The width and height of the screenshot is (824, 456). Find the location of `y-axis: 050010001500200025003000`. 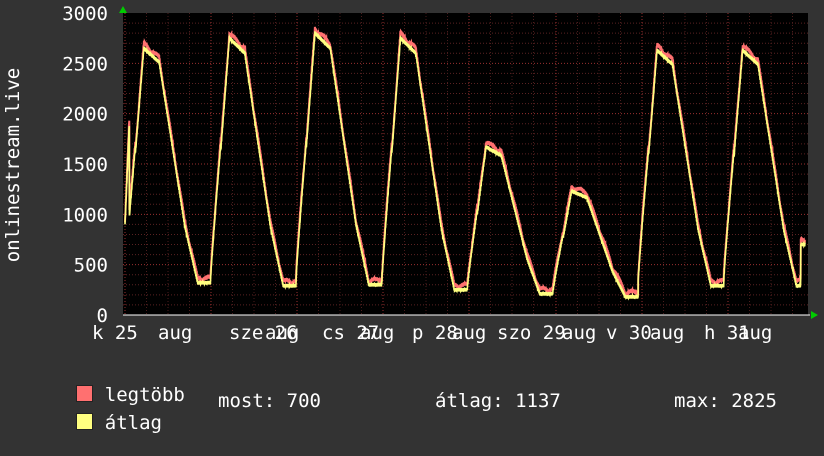

y-axis: 050010001500200025003000 is located at coordinates (85, 165).